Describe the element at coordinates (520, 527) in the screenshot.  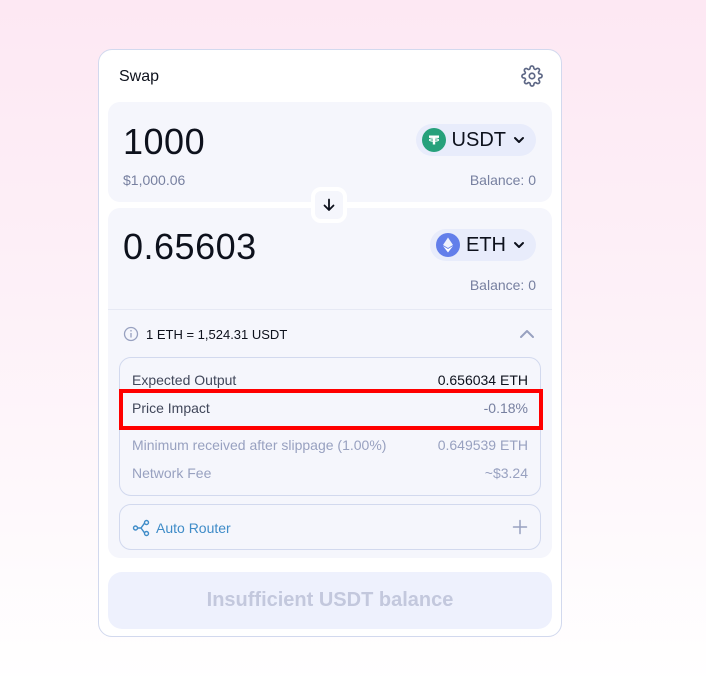
I see `plus-icon` at that location.